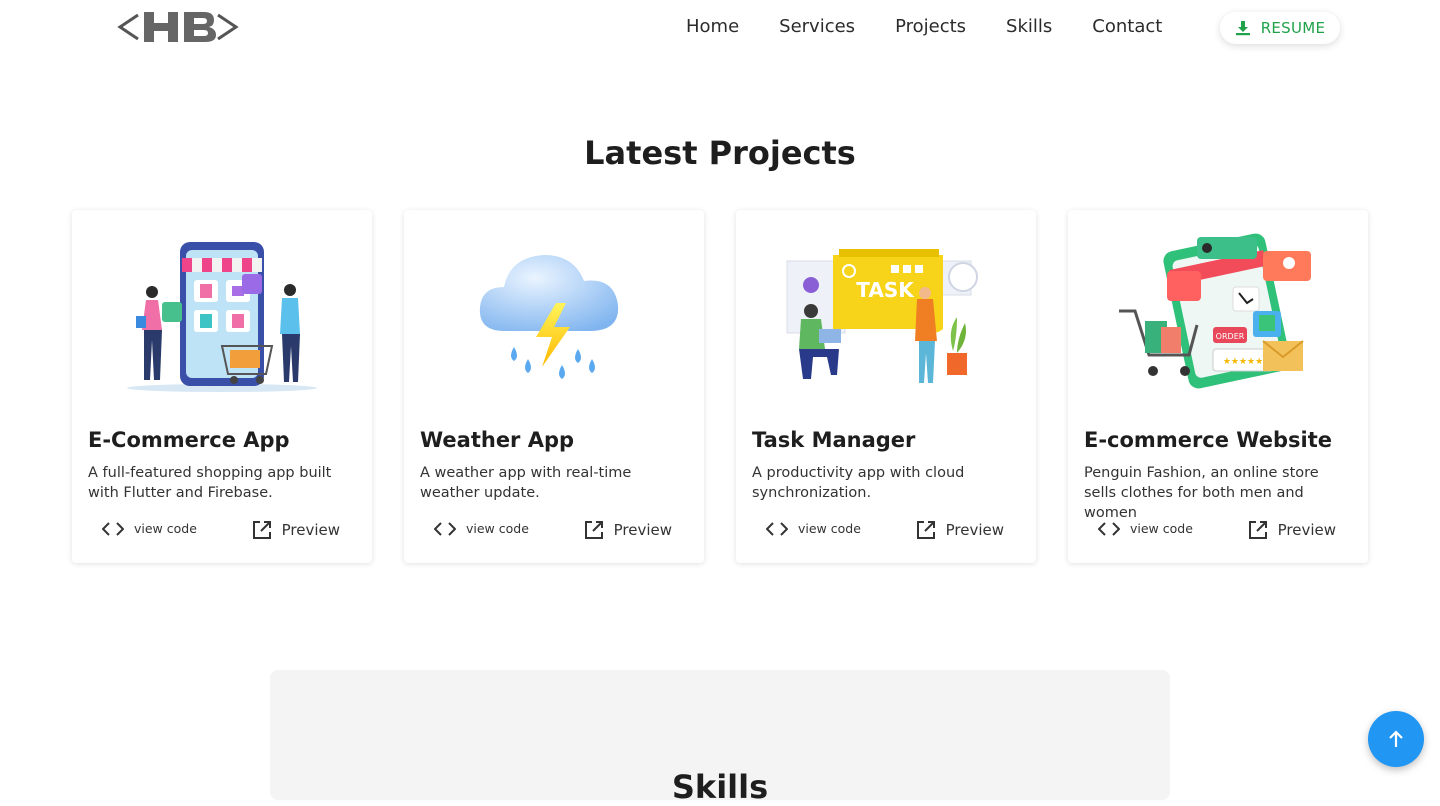  Describe the element at coordinates (497, 440) in the screenshot. I see `project-title: Weather App` at that location.